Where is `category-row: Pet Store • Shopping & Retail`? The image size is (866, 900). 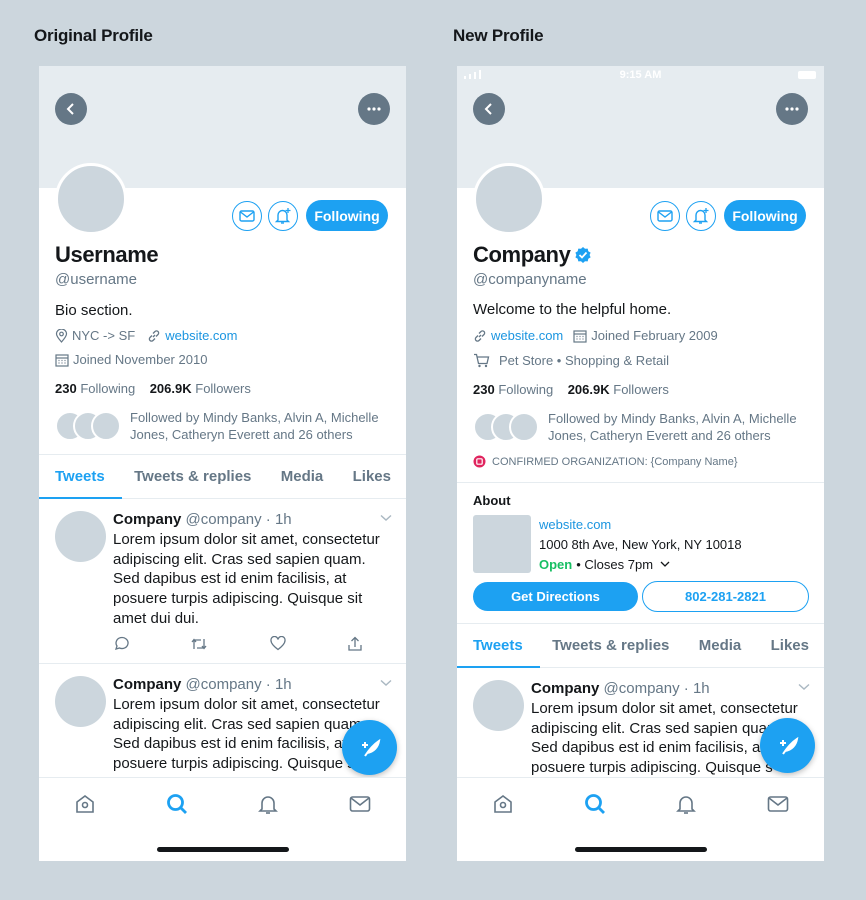
category-row: Pet Store • Shopping & Retail is located at coordinates (571, 360).